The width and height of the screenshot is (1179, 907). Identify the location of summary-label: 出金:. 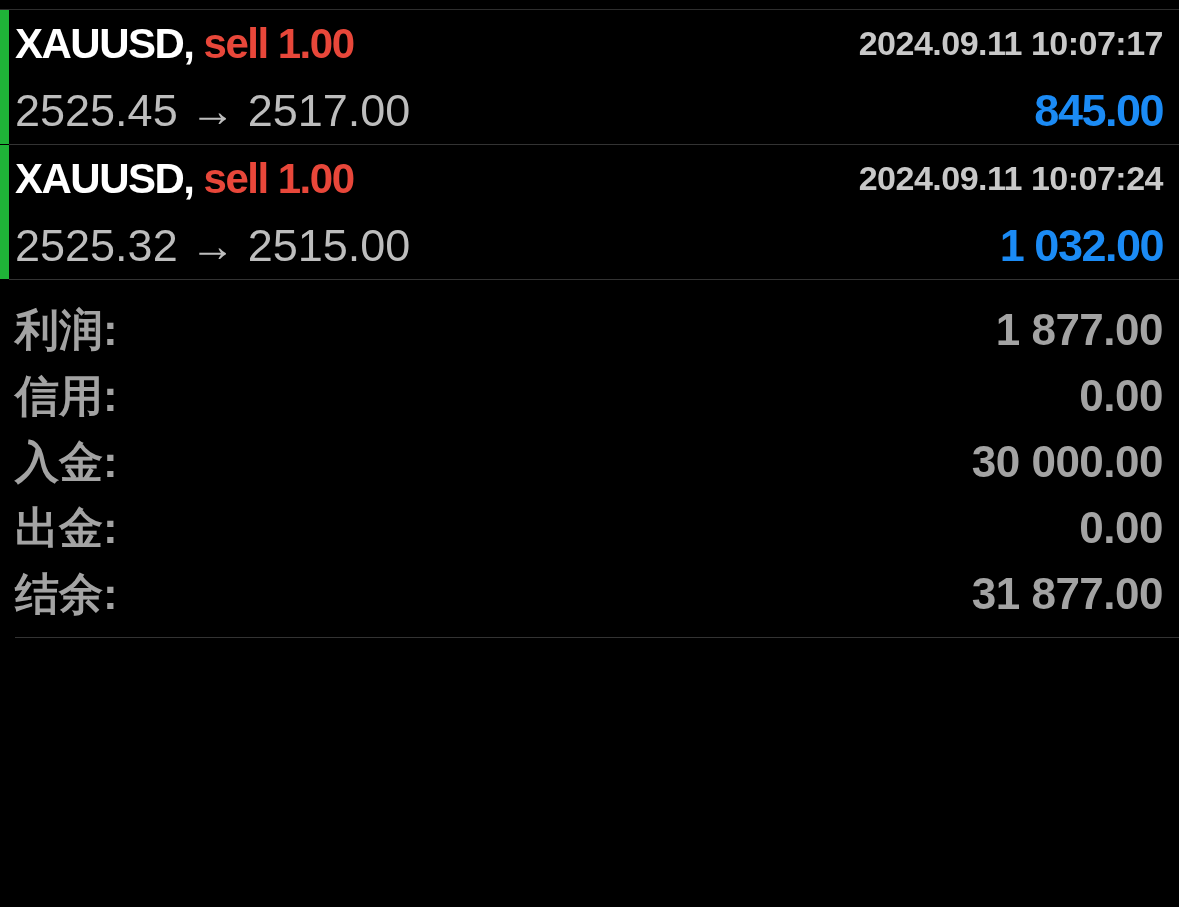
(66, 527).